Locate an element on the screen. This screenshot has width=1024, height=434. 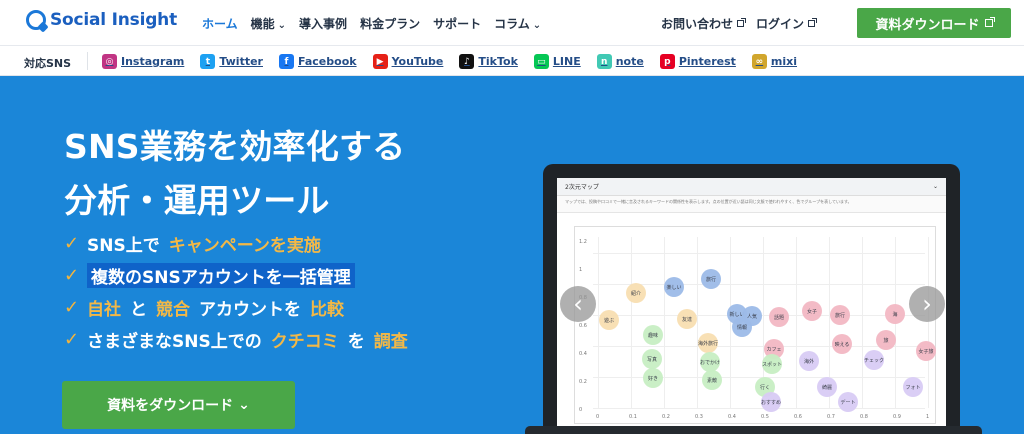
instagram-icon: ◎ is located at coordinates (109, 61).